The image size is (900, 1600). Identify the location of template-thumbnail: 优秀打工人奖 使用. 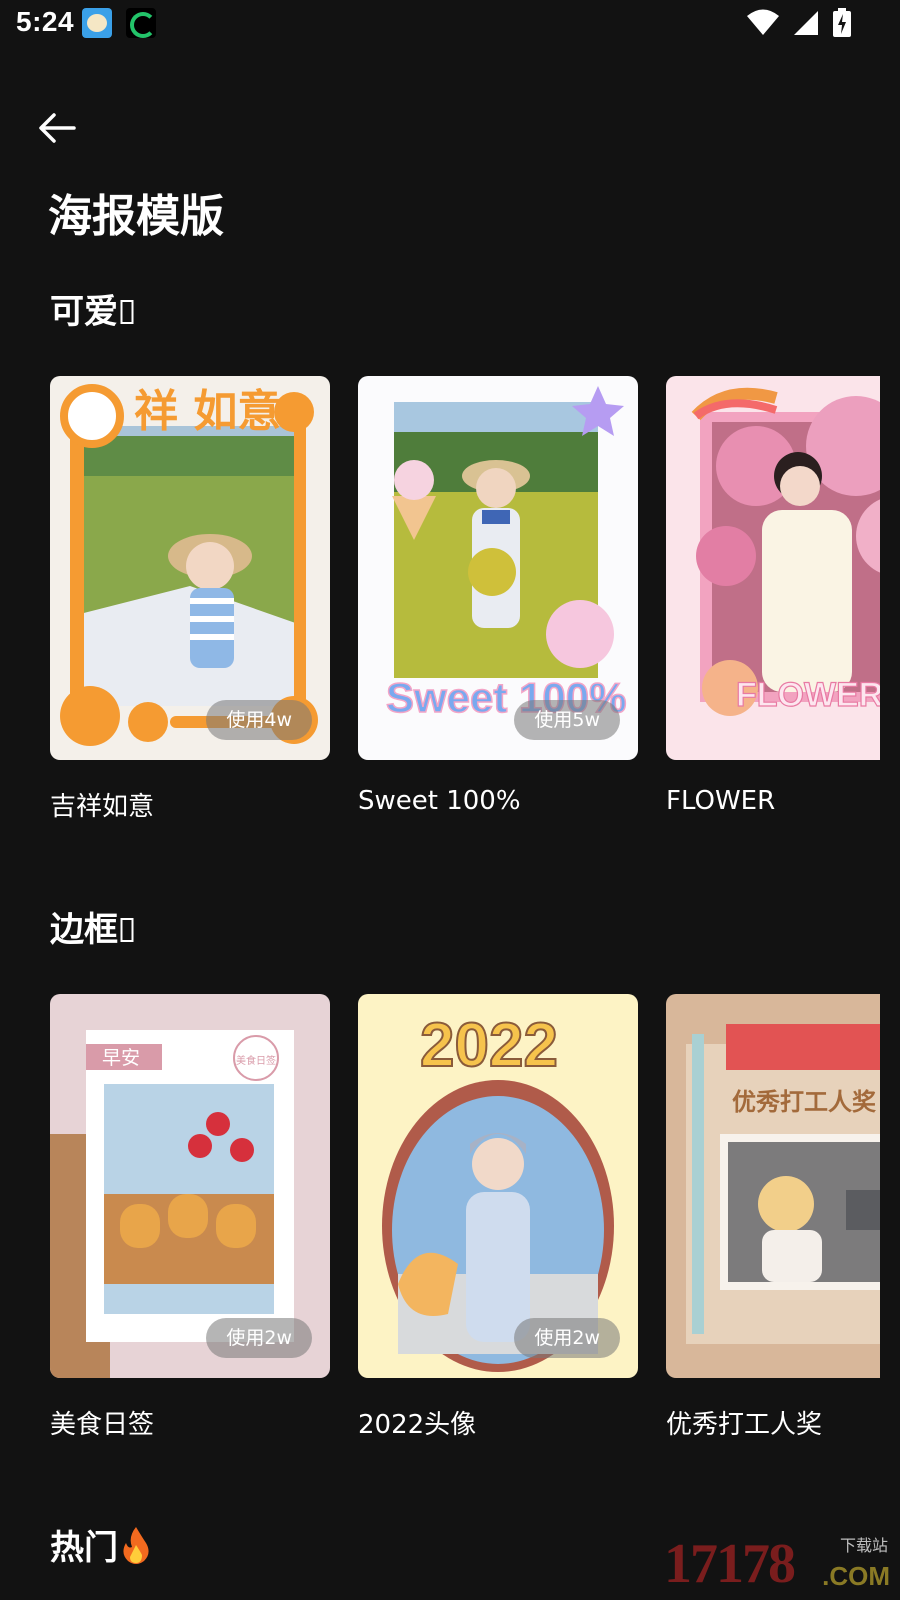
(773, 1186).